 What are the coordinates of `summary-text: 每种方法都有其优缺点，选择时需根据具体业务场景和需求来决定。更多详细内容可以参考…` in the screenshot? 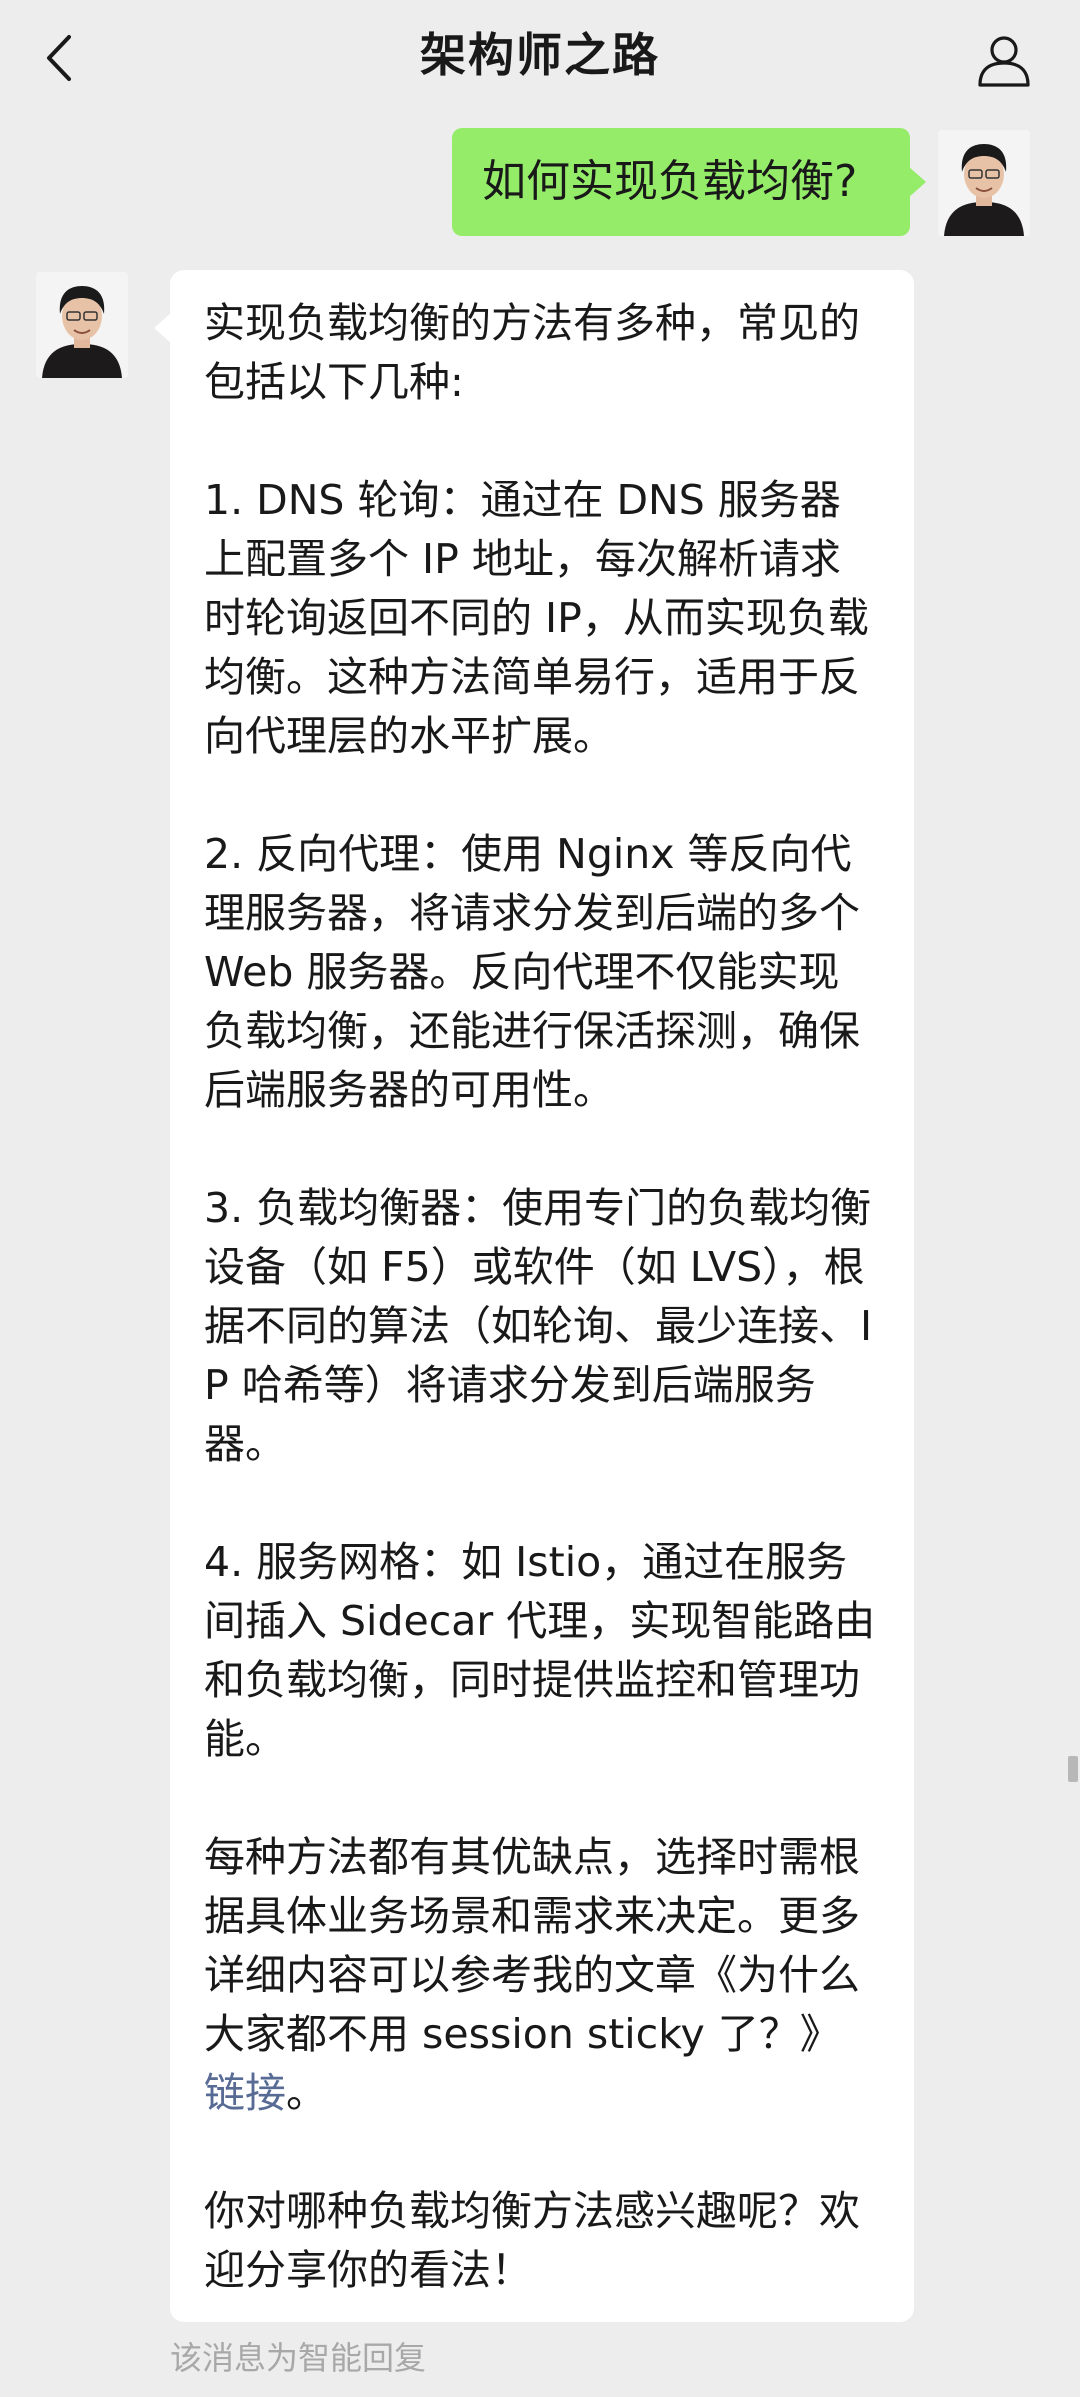 It's located at (532, 1945).